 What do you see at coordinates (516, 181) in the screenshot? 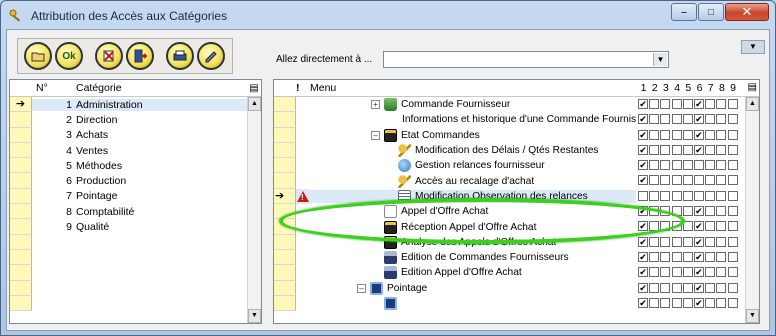
I see `menu-row: Accès au recalage d'achat ✔` at bounding box center [516, 181].